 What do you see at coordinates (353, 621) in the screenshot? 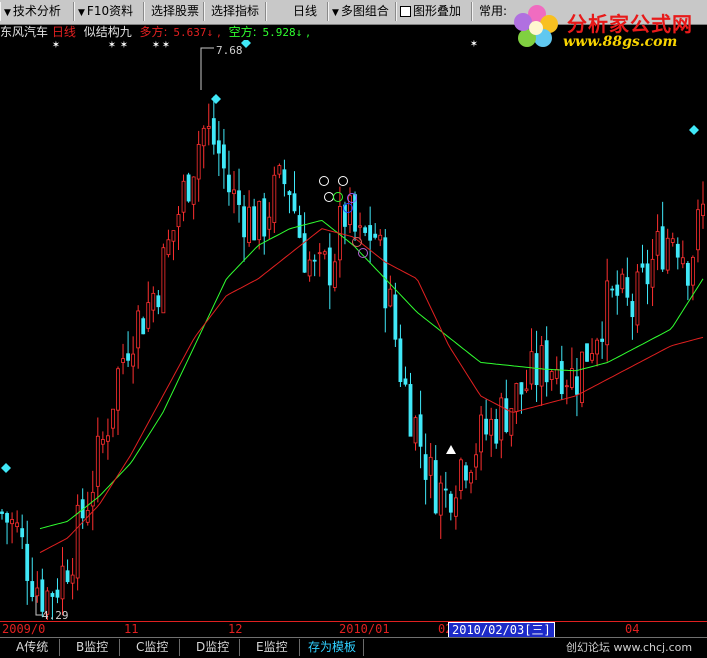
I see `axis-line` at bounding box center [353, 621].